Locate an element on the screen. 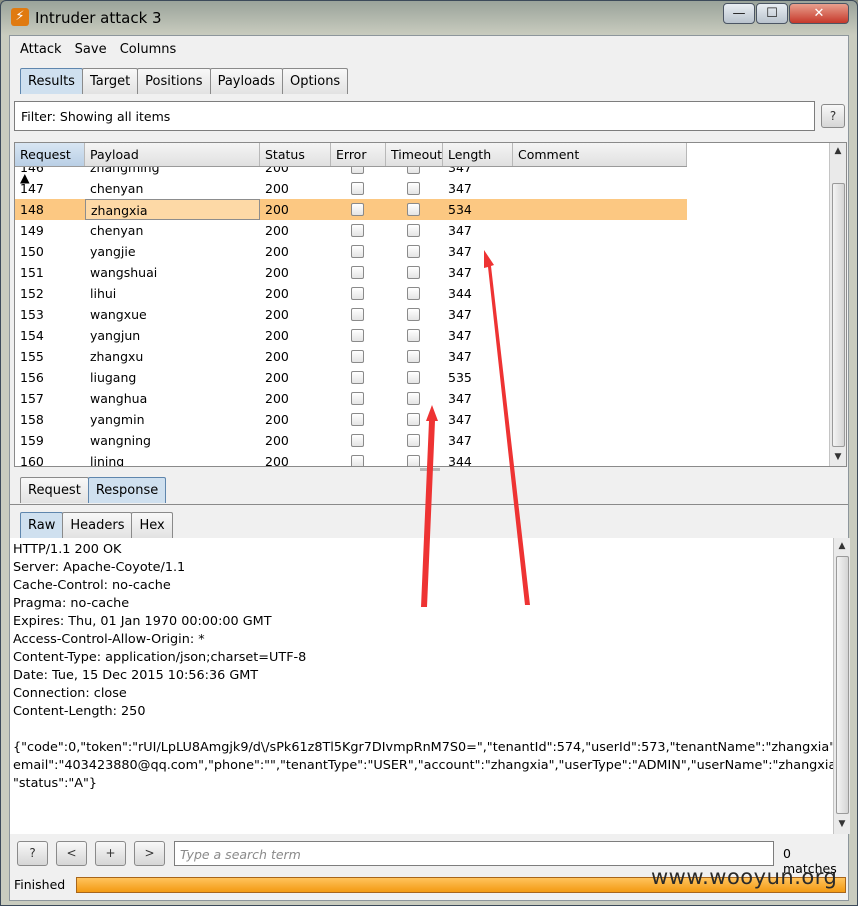 The image size is (858, 906). annotation-arrow-left is located at coordinates (429, 506).